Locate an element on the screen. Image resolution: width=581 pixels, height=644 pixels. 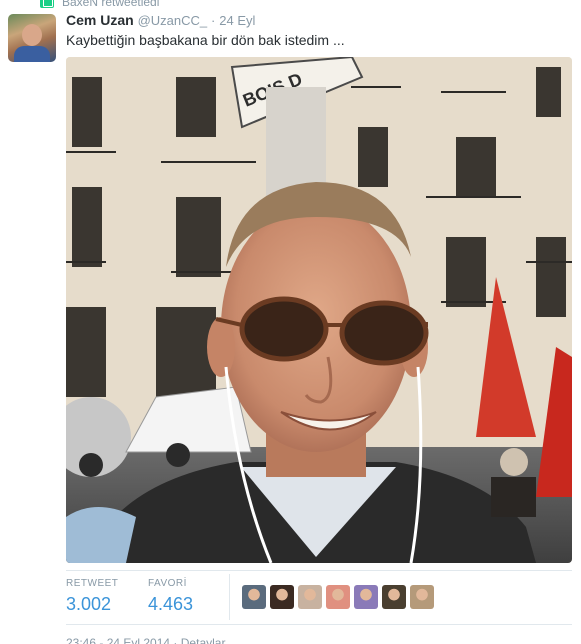
author-handle: @UzanCC_ is located at coordinates (173, 20).